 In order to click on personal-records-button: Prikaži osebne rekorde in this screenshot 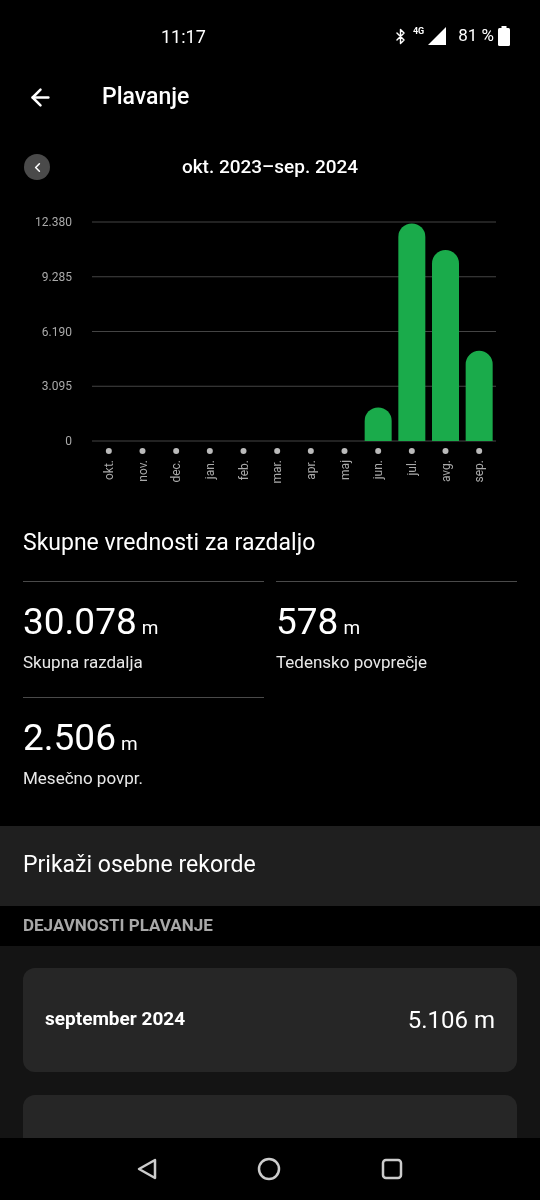, I will do `click(270, 865)`.